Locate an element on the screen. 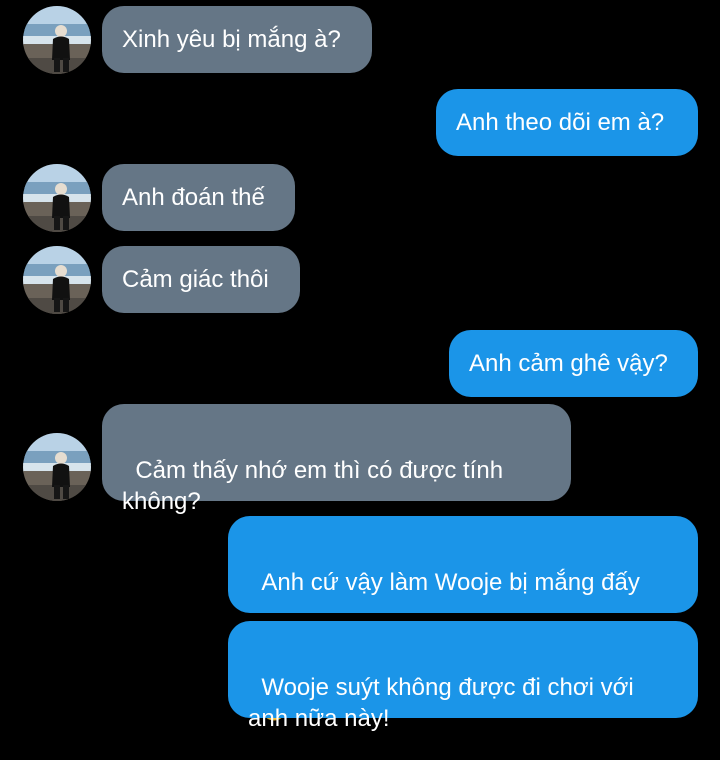 This screenshot has width=720, height=760. outgoing-message: Anh cảm ghê vậy? is located at coordinates (573, 363).